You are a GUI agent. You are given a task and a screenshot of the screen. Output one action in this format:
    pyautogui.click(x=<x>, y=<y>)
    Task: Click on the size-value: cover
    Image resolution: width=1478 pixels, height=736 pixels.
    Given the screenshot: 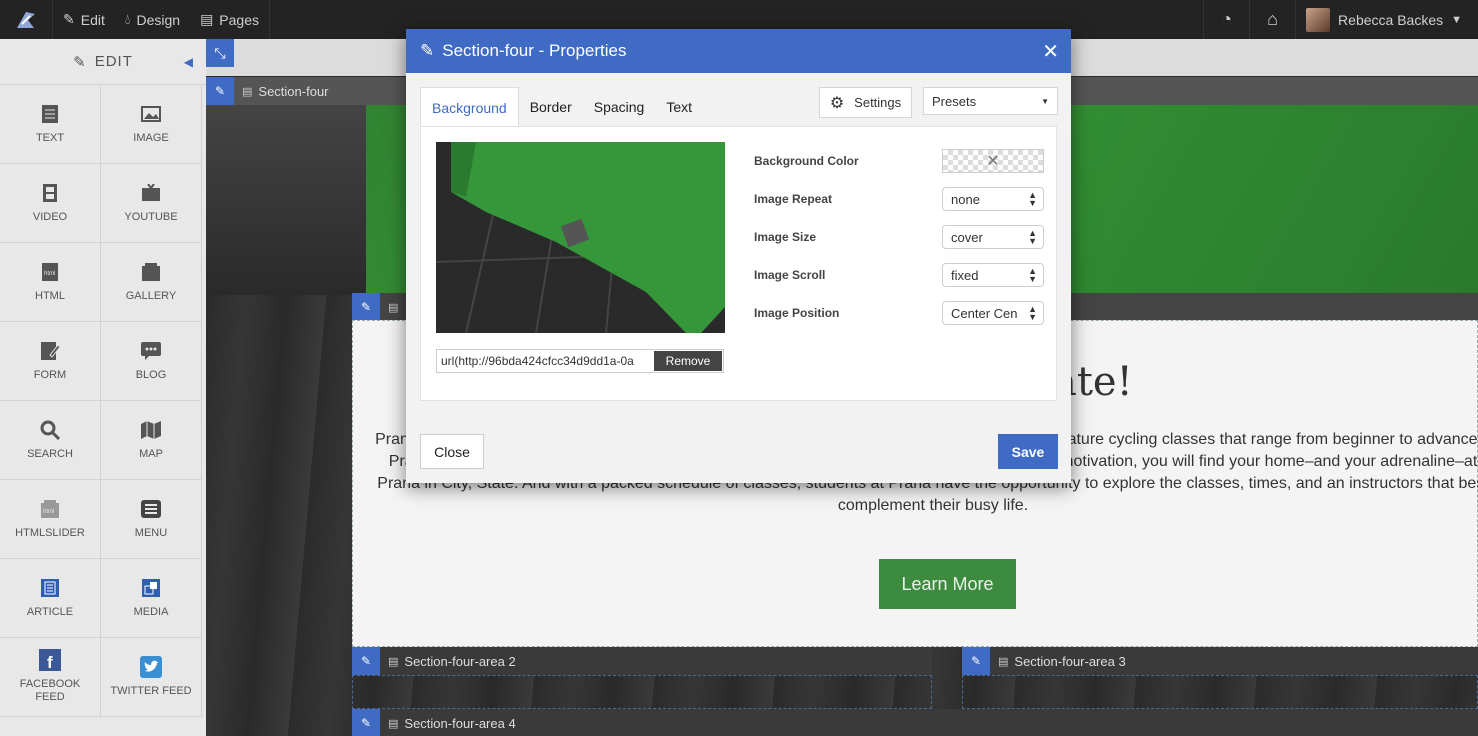 What is the action you would take?
    pyautogui.click(x=967, y=237)
    